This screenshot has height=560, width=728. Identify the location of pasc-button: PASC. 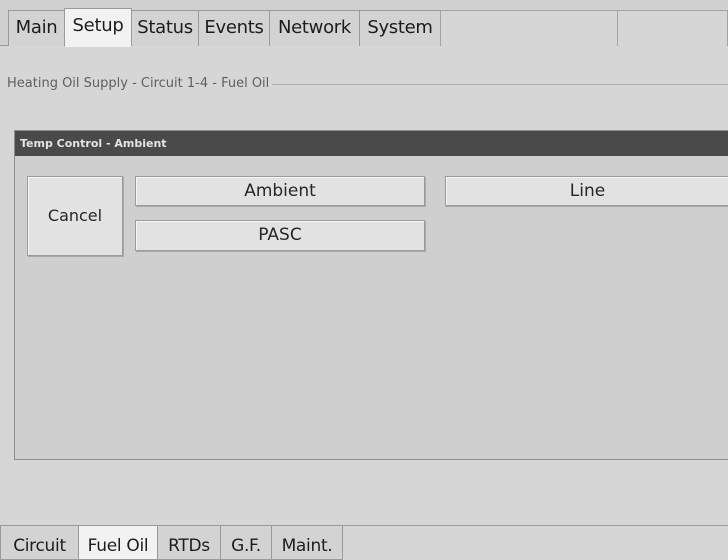
(280, 235).